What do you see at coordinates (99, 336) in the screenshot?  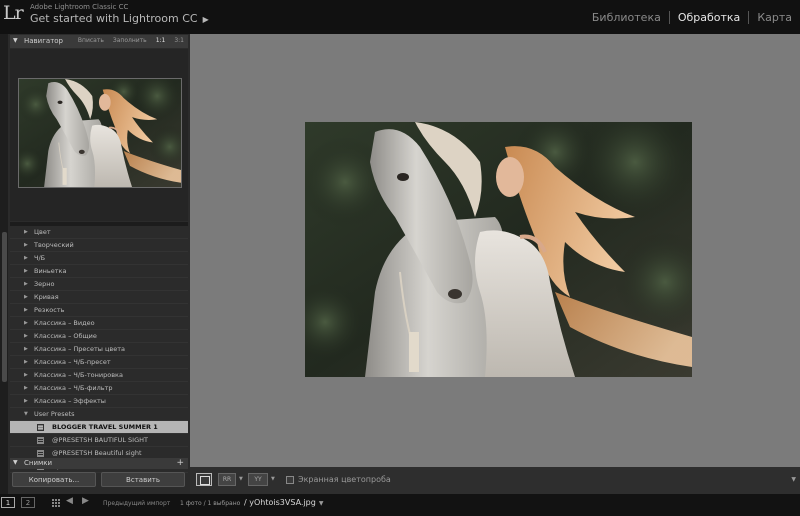 I see `preset-folder: ▶ Классика – Общие` at bounding box center [99, 336].